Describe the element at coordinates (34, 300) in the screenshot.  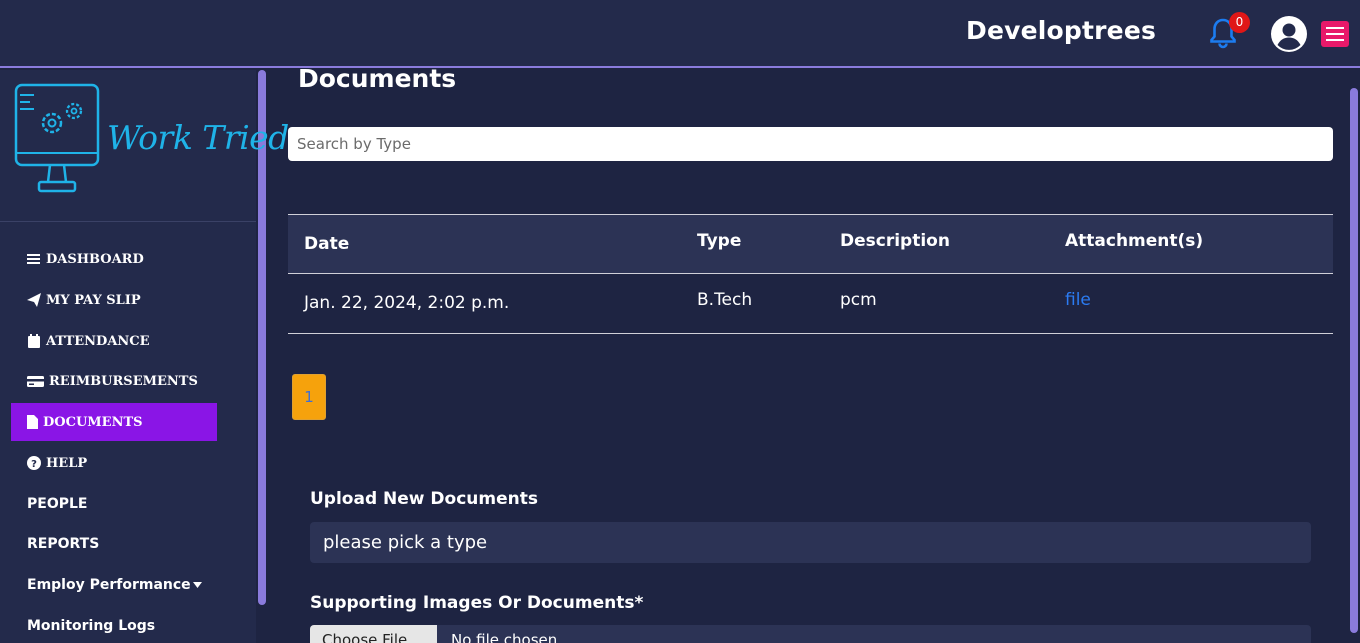
I see `paper-plane-icon` at that location.